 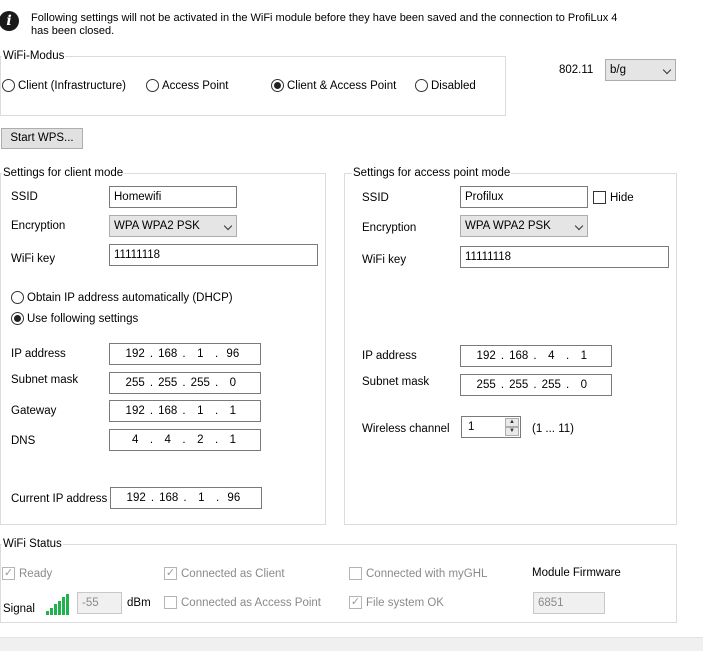 What do you see at coordinates (418, 573) in the screenshot?
I see `connected-myghl-checkbox: Connected with myGHL` at bounding box center [418, 573].